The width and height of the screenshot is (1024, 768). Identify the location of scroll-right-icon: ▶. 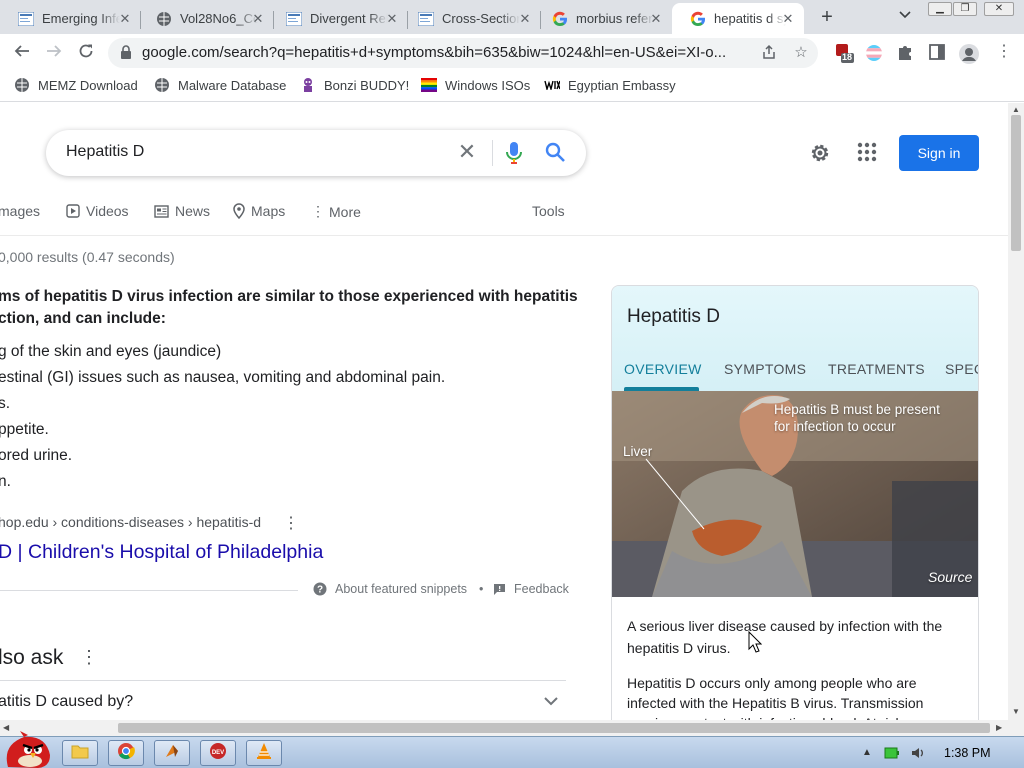
(999, 727).